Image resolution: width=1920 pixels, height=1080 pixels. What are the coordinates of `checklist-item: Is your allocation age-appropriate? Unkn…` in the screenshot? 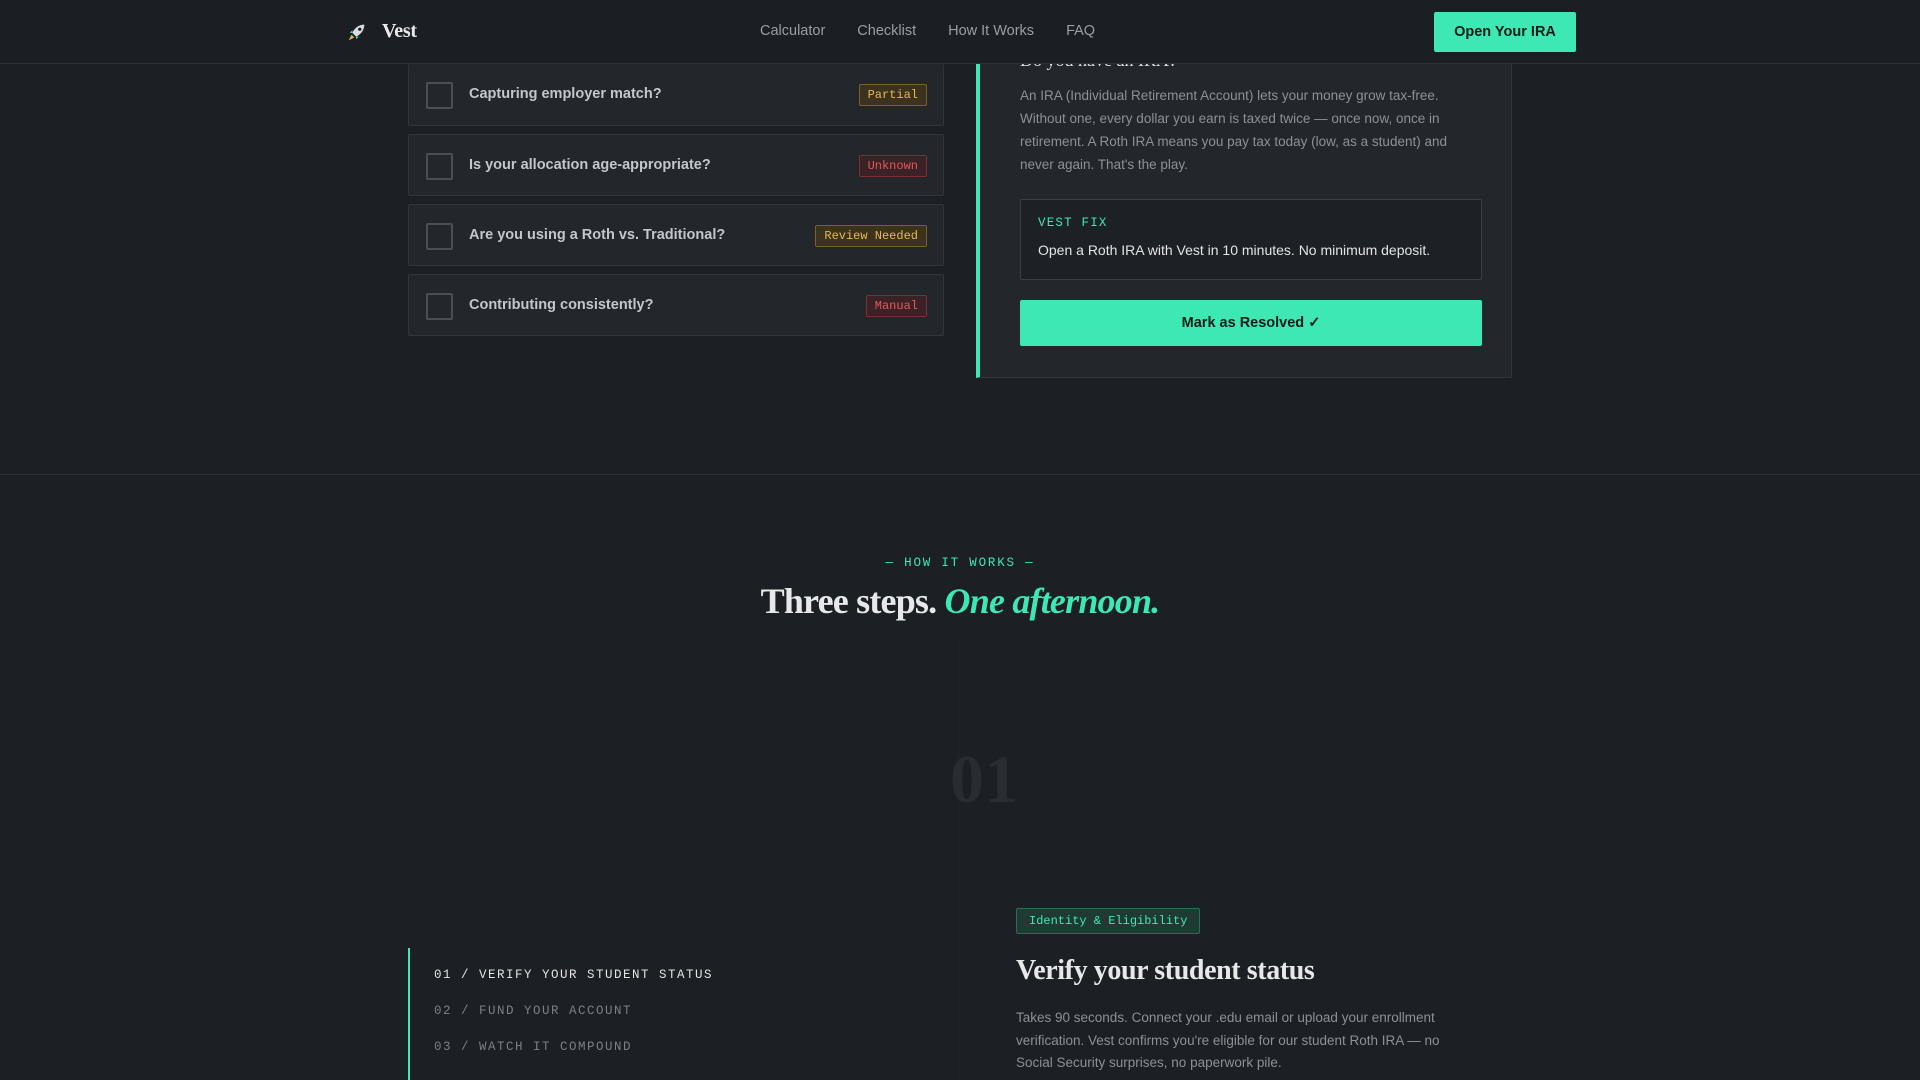 It's located at (676, 165).